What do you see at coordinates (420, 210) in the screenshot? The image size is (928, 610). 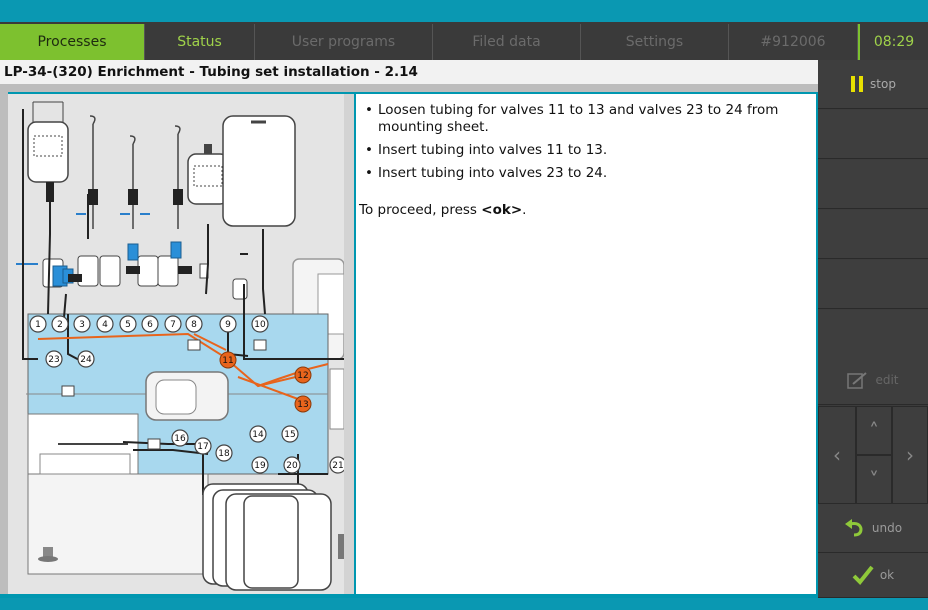 I see `proceed-text: To proceed, press` at bounding box center [420, 210].